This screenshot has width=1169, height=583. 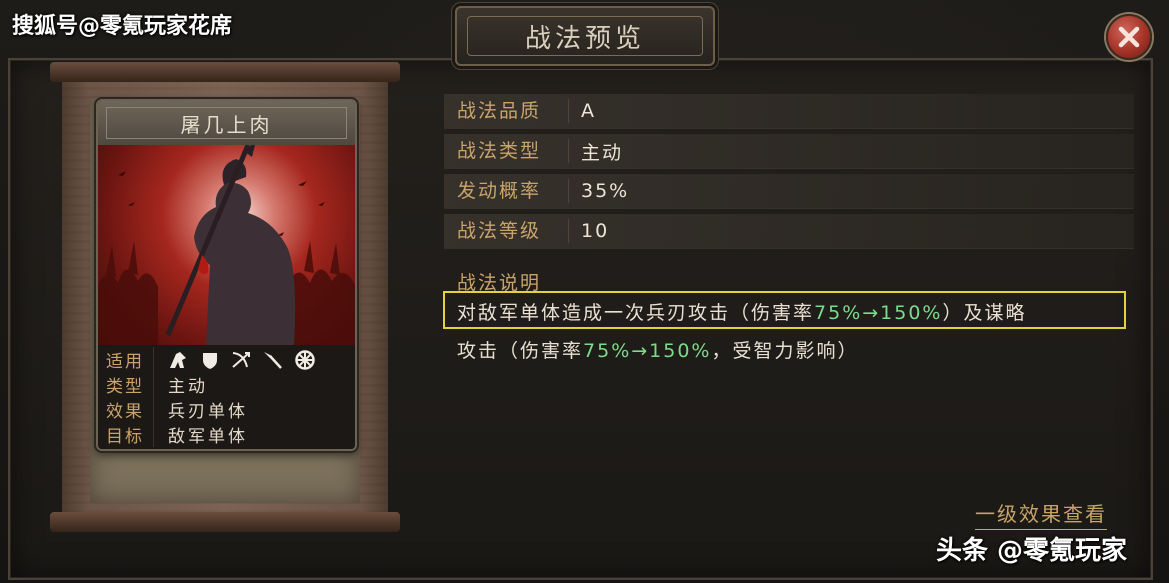 What do you see at coordinates (273, 360) in the screenshot?
I see `spear-icon` at bounding box center [273, 360].